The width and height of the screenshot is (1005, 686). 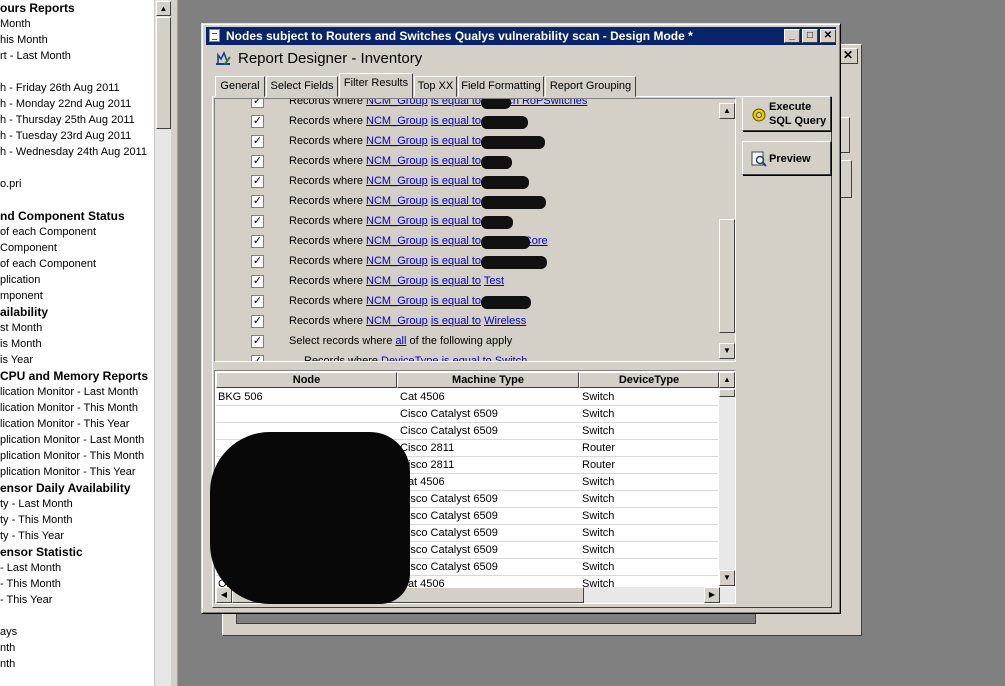 What do you see at coordinates (409, 358) in the screenshot?
I see `sub-field-link: DeviceType` at bounding box center [409, 358].